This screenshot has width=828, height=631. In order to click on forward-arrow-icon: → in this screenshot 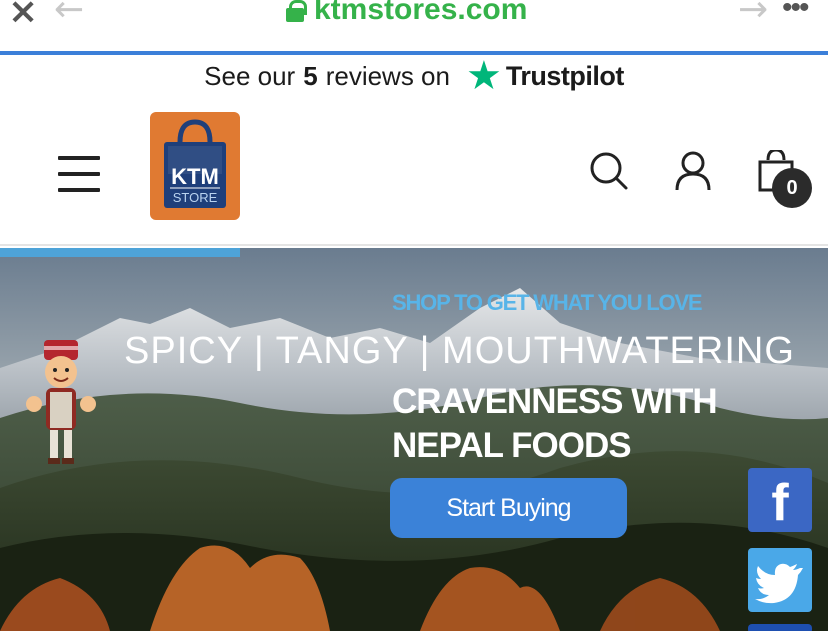, I will do `click(753, 14)`.